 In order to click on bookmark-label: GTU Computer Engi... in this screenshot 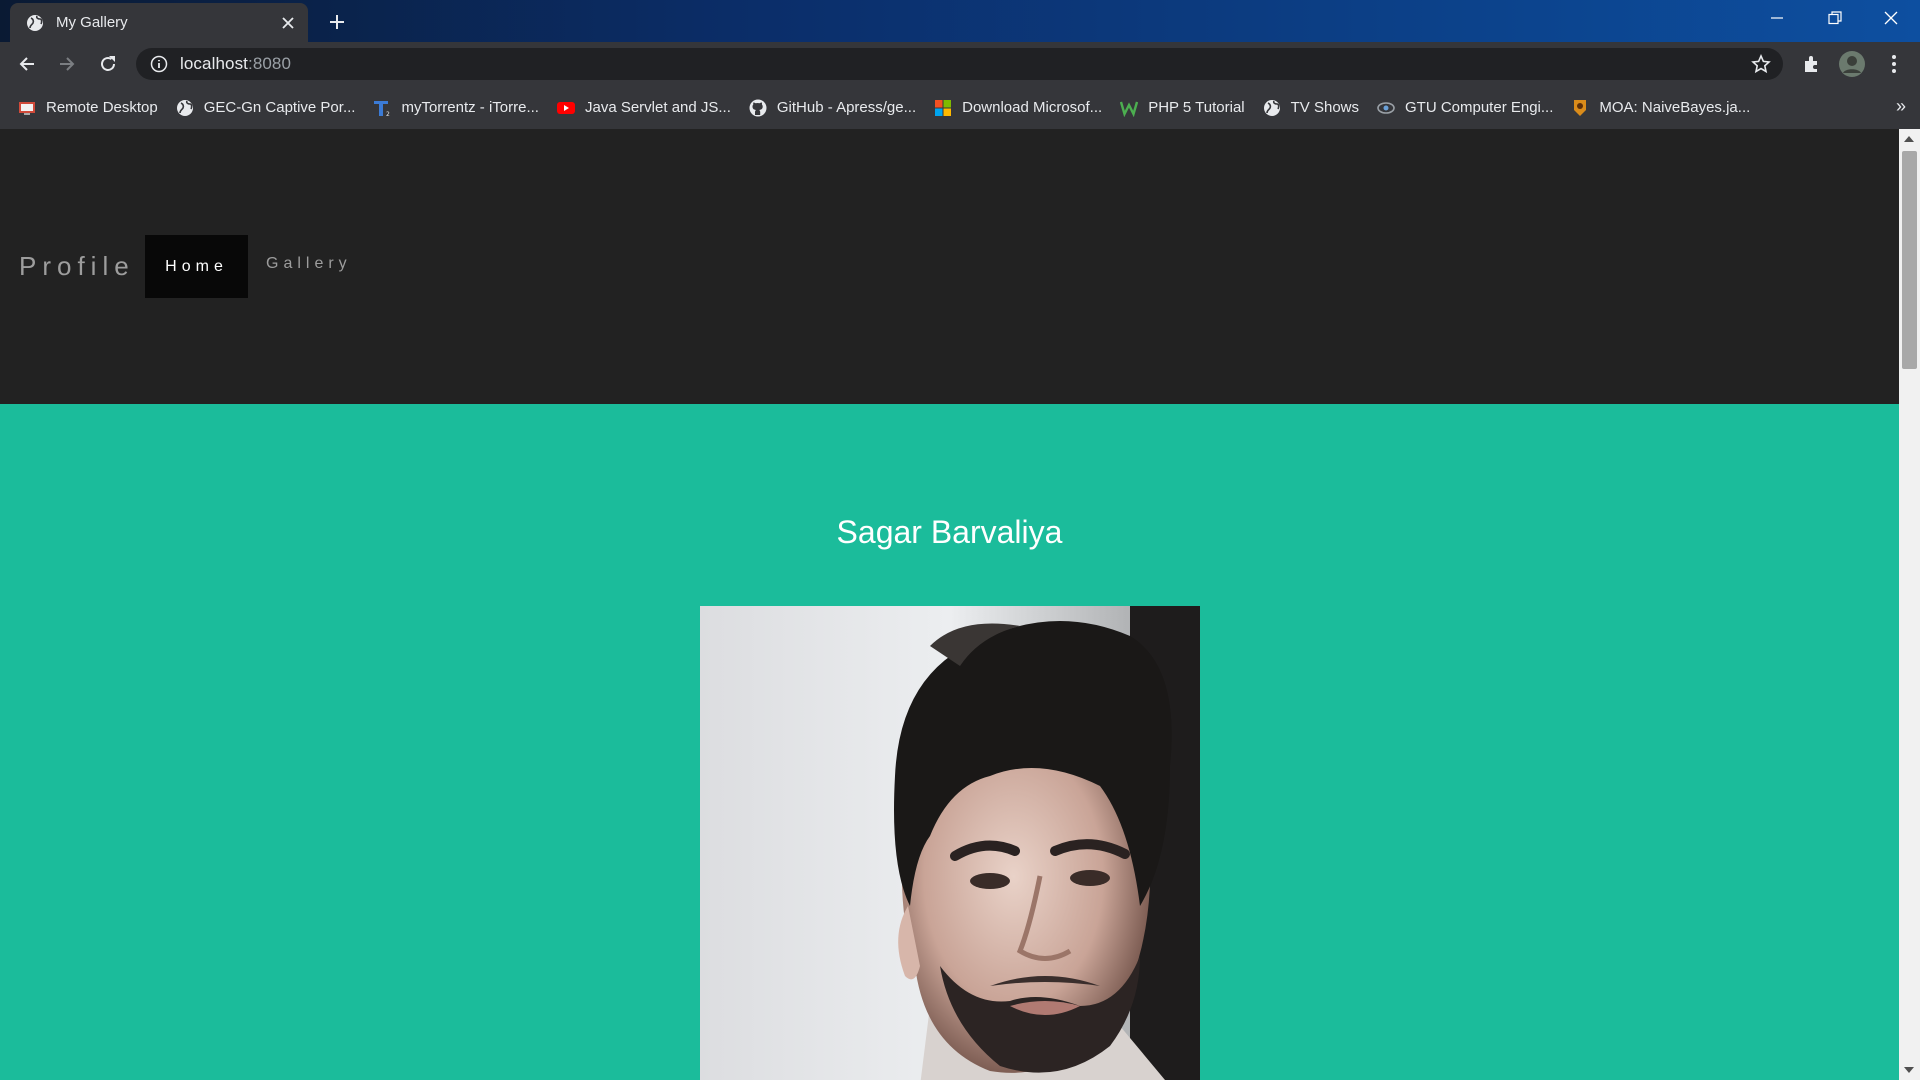, I will do `click(1479, 107)`.